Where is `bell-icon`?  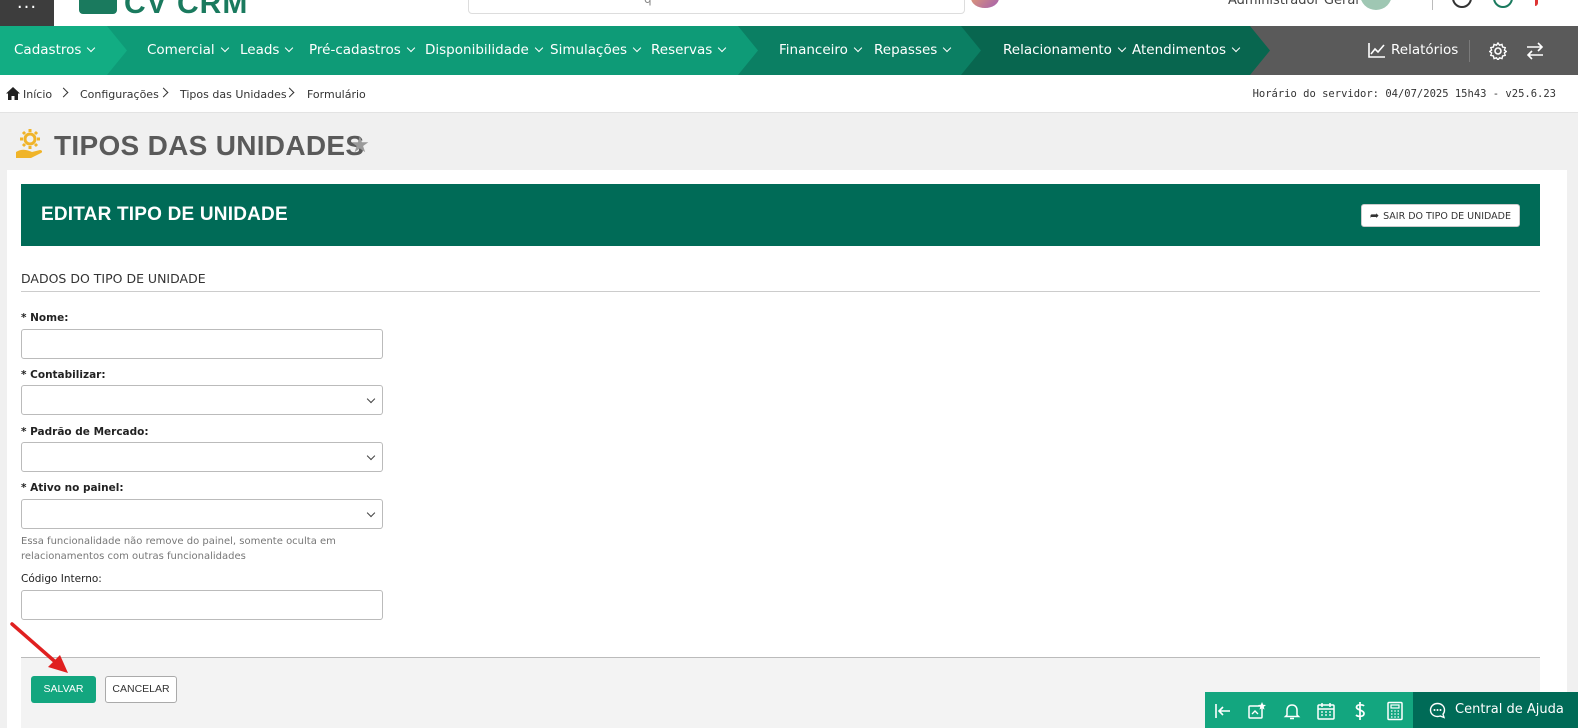
bell-icon is located at coordinates (1292, 711).